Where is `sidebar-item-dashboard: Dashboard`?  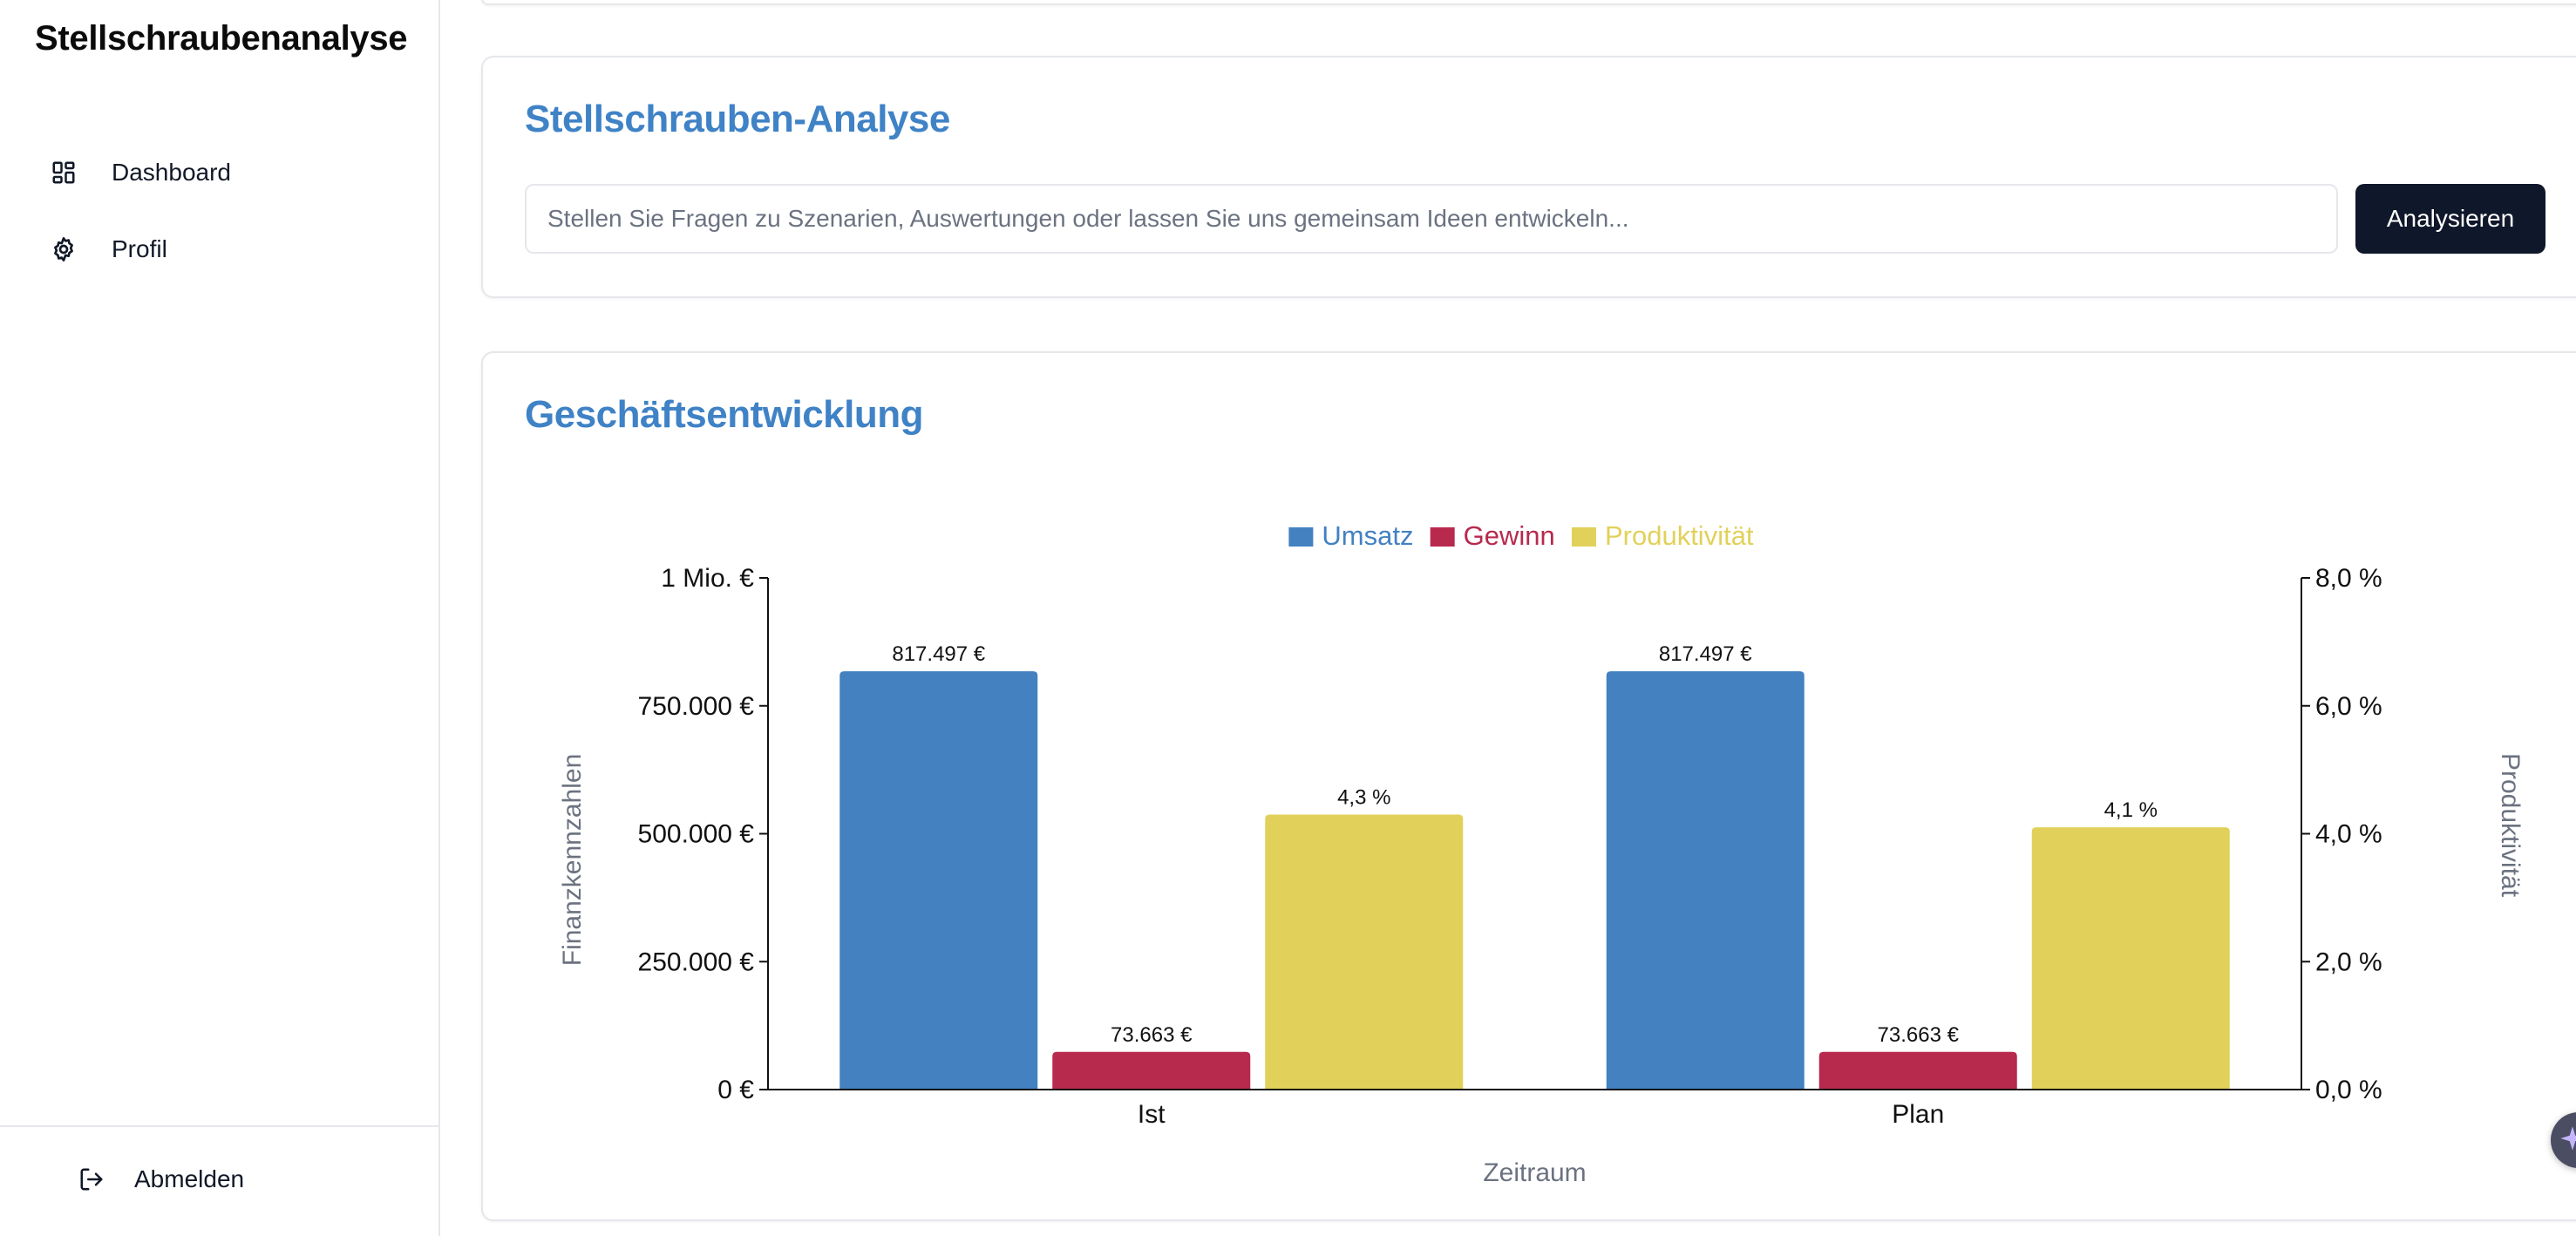 sidebar-item-dashboard: Dashboard is located at coordinates (140, 172).